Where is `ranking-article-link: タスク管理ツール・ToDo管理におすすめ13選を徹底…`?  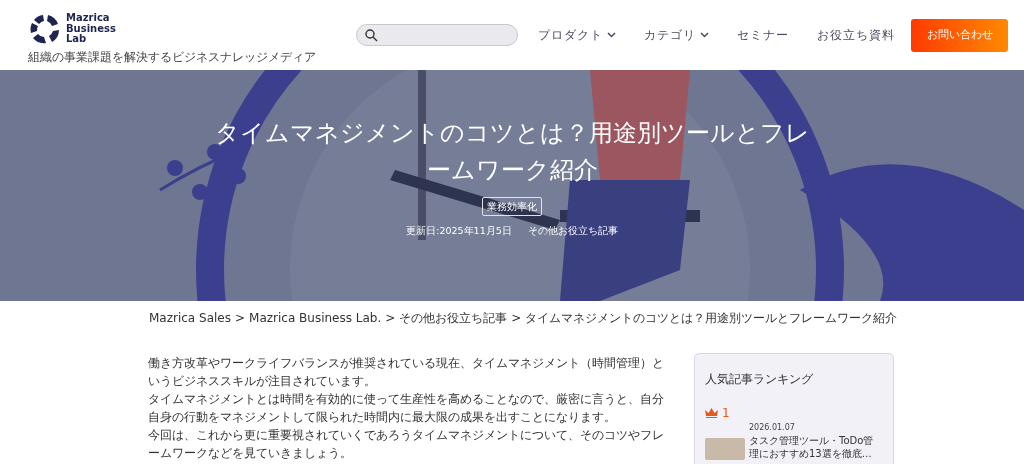 ranking-article-link: タスク管理ツール・ToDo管理におすすめ13選を徹底… is located at coordinates (816, 447).